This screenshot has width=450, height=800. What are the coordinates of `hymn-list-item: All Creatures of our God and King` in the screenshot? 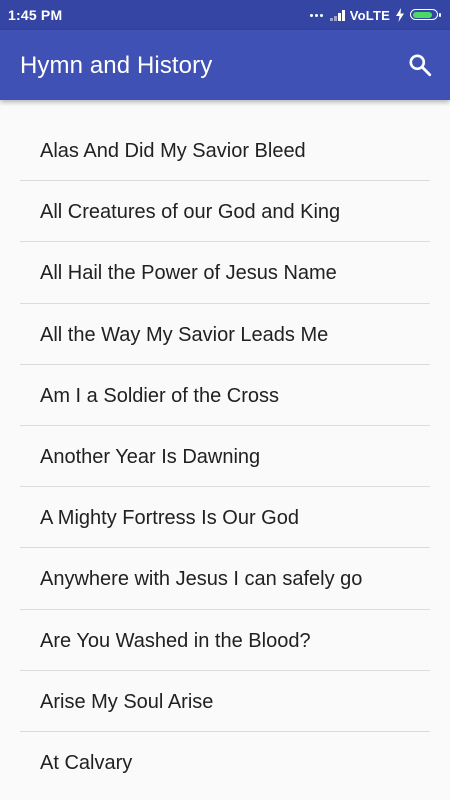 It's located at (225, 212).